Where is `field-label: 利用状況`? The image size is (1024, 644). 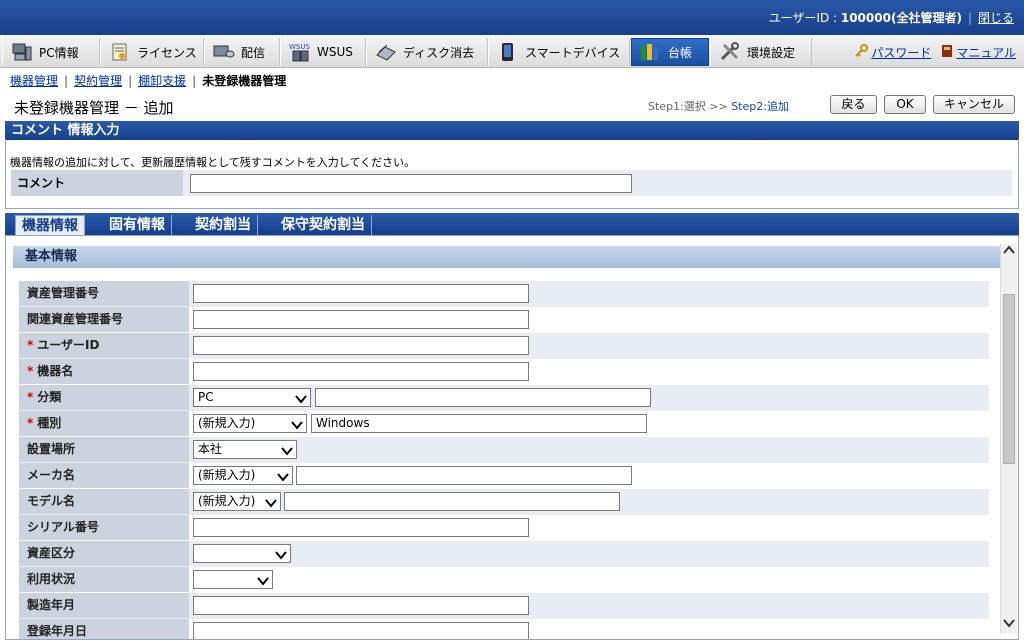 field-label: 利用状況 is located at coordinates (104, 579).